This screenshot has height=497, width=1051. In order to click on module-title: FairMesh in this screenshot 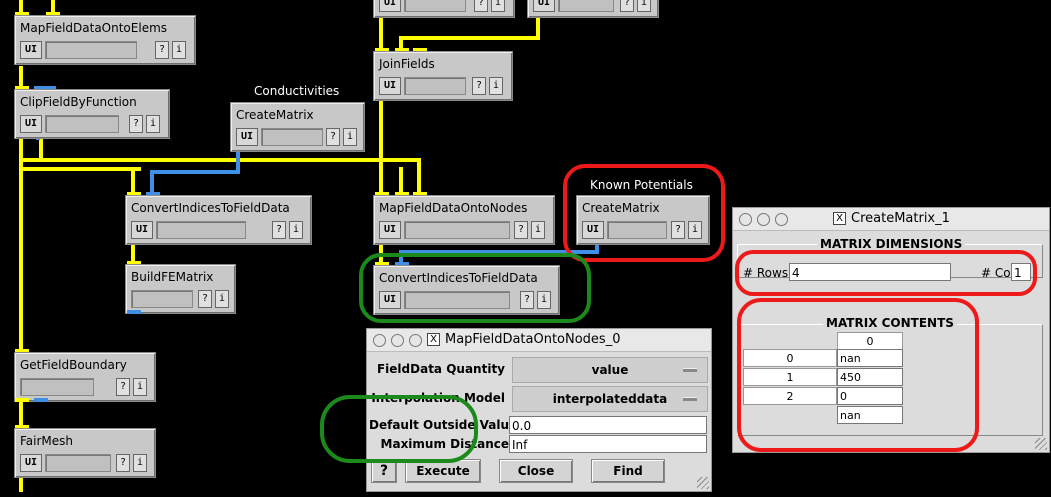, I will do `click(47, 441)`.